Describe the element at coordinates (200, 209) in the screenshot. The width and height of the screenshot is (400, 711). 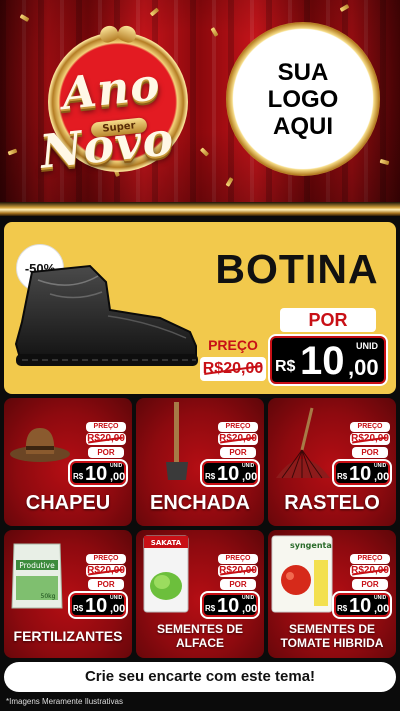
I see `gold-divider` at that location.